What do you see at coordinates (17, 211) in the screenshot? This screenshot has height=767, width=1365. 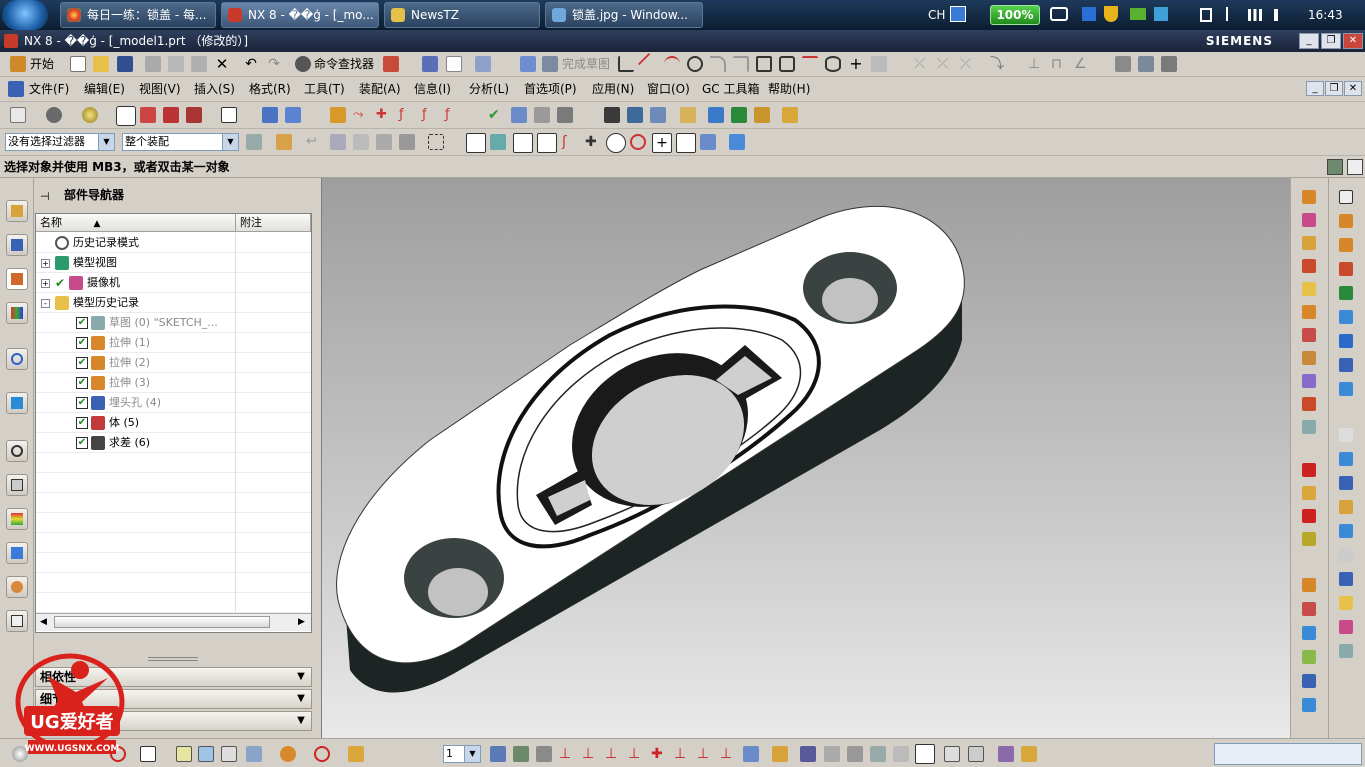 I see `assembly-navigator-tab` at bounding box center [17, 211].